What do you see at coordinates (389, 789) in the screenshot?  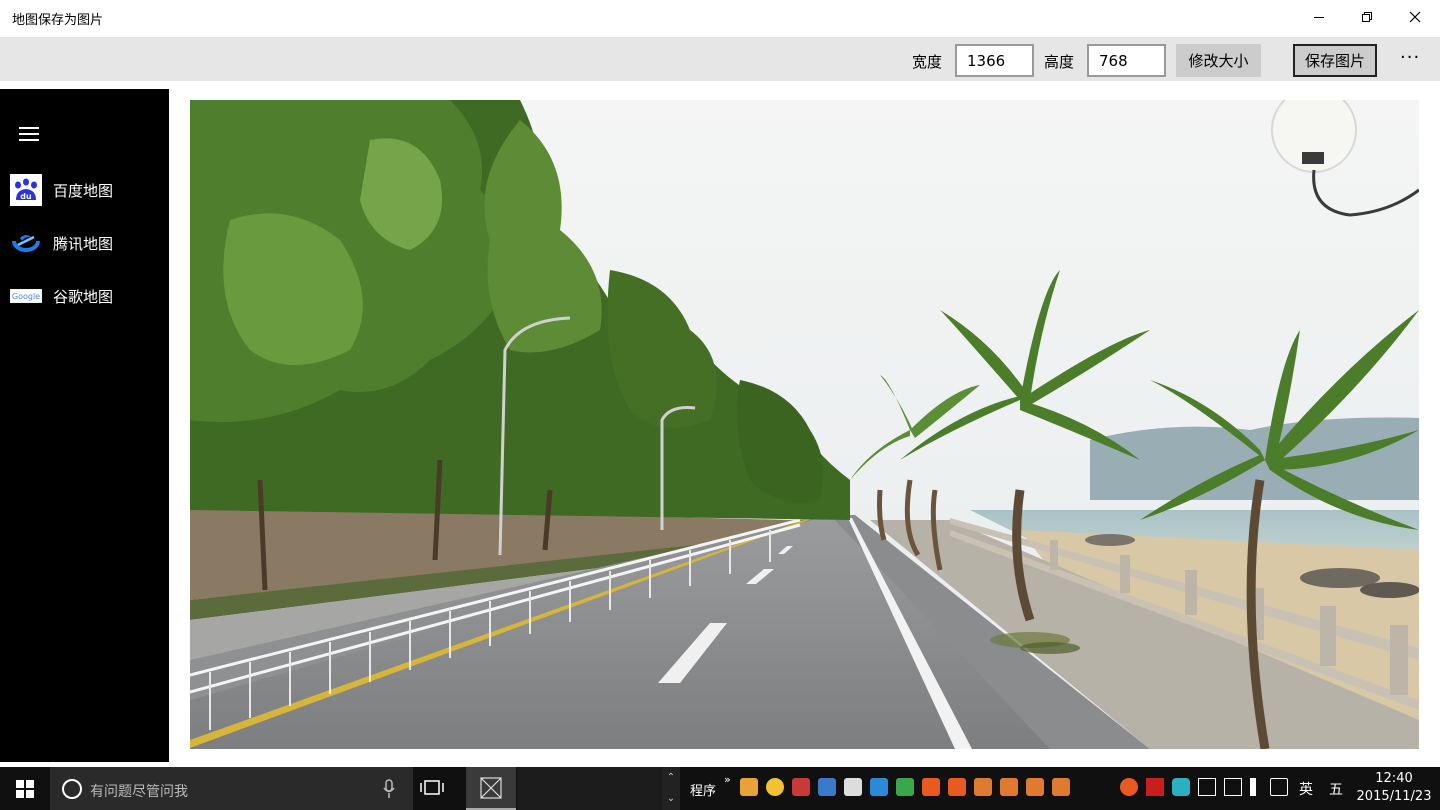 I see `microphone-icon` at bounding box center [389, 789].